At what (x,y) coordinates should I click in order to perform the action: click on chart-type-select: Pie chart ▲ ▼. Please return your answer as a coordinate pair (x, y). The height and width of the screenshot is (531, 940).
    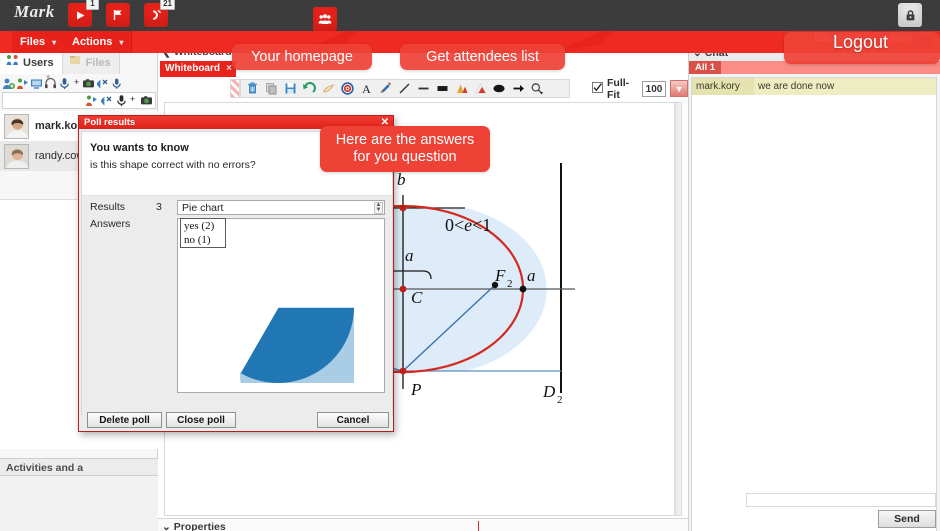
    Looking at the image, I should click on (281, 207).